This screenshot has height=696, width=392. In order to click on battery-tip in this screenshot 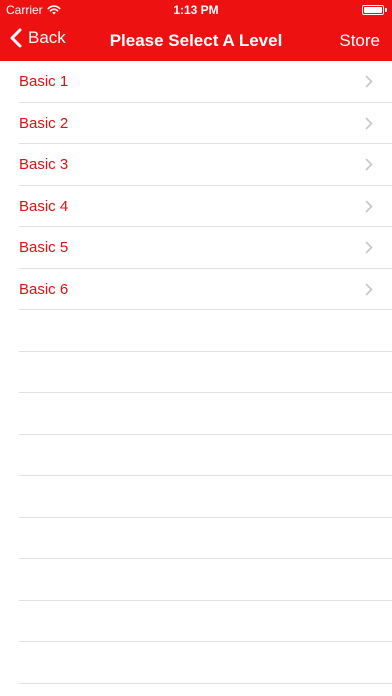, I will do `click(386, 10)`.